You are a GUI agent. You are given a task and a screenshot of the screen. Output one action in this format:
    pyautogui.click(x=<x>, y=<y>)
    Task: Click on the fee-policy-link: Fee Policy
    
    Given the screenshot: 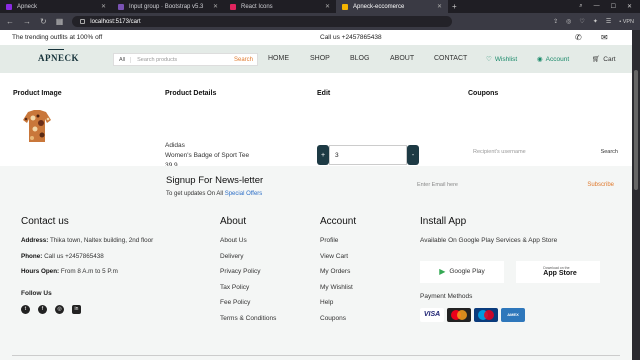 What is the action you would take?
    pyautogui.click(x=248, y=307)
    